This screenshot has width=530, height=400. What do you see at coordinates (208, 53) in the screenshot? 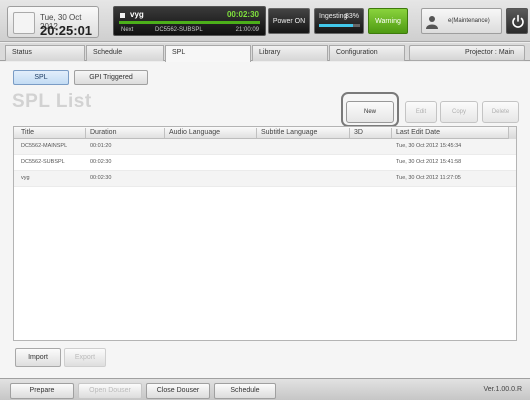
I see `tab-spl: SPL` at bounding box center [208, 53].